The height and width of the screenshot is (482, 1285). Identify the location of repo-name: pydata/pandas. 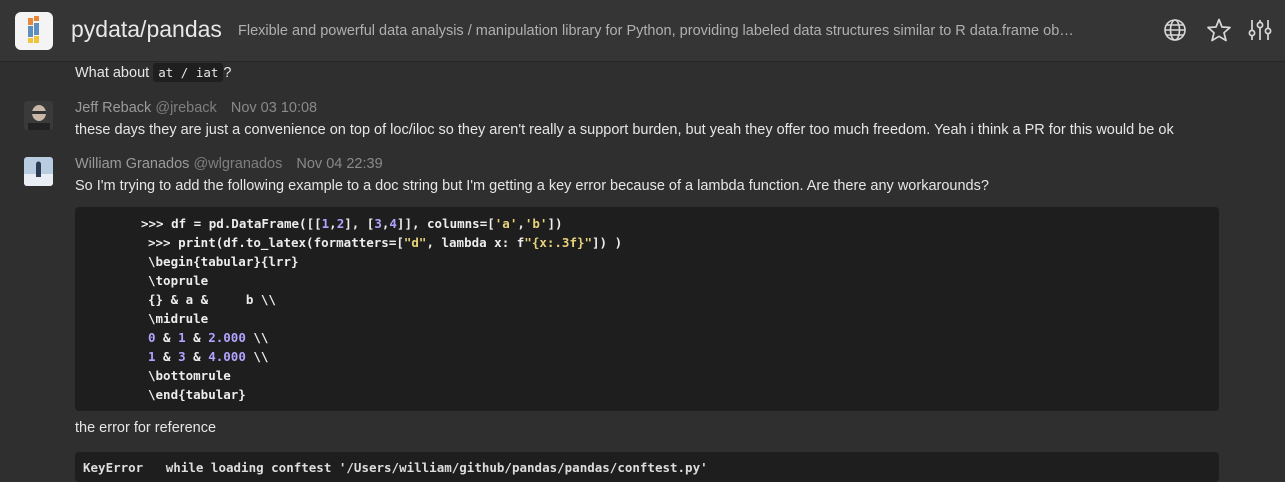
(146, 29).